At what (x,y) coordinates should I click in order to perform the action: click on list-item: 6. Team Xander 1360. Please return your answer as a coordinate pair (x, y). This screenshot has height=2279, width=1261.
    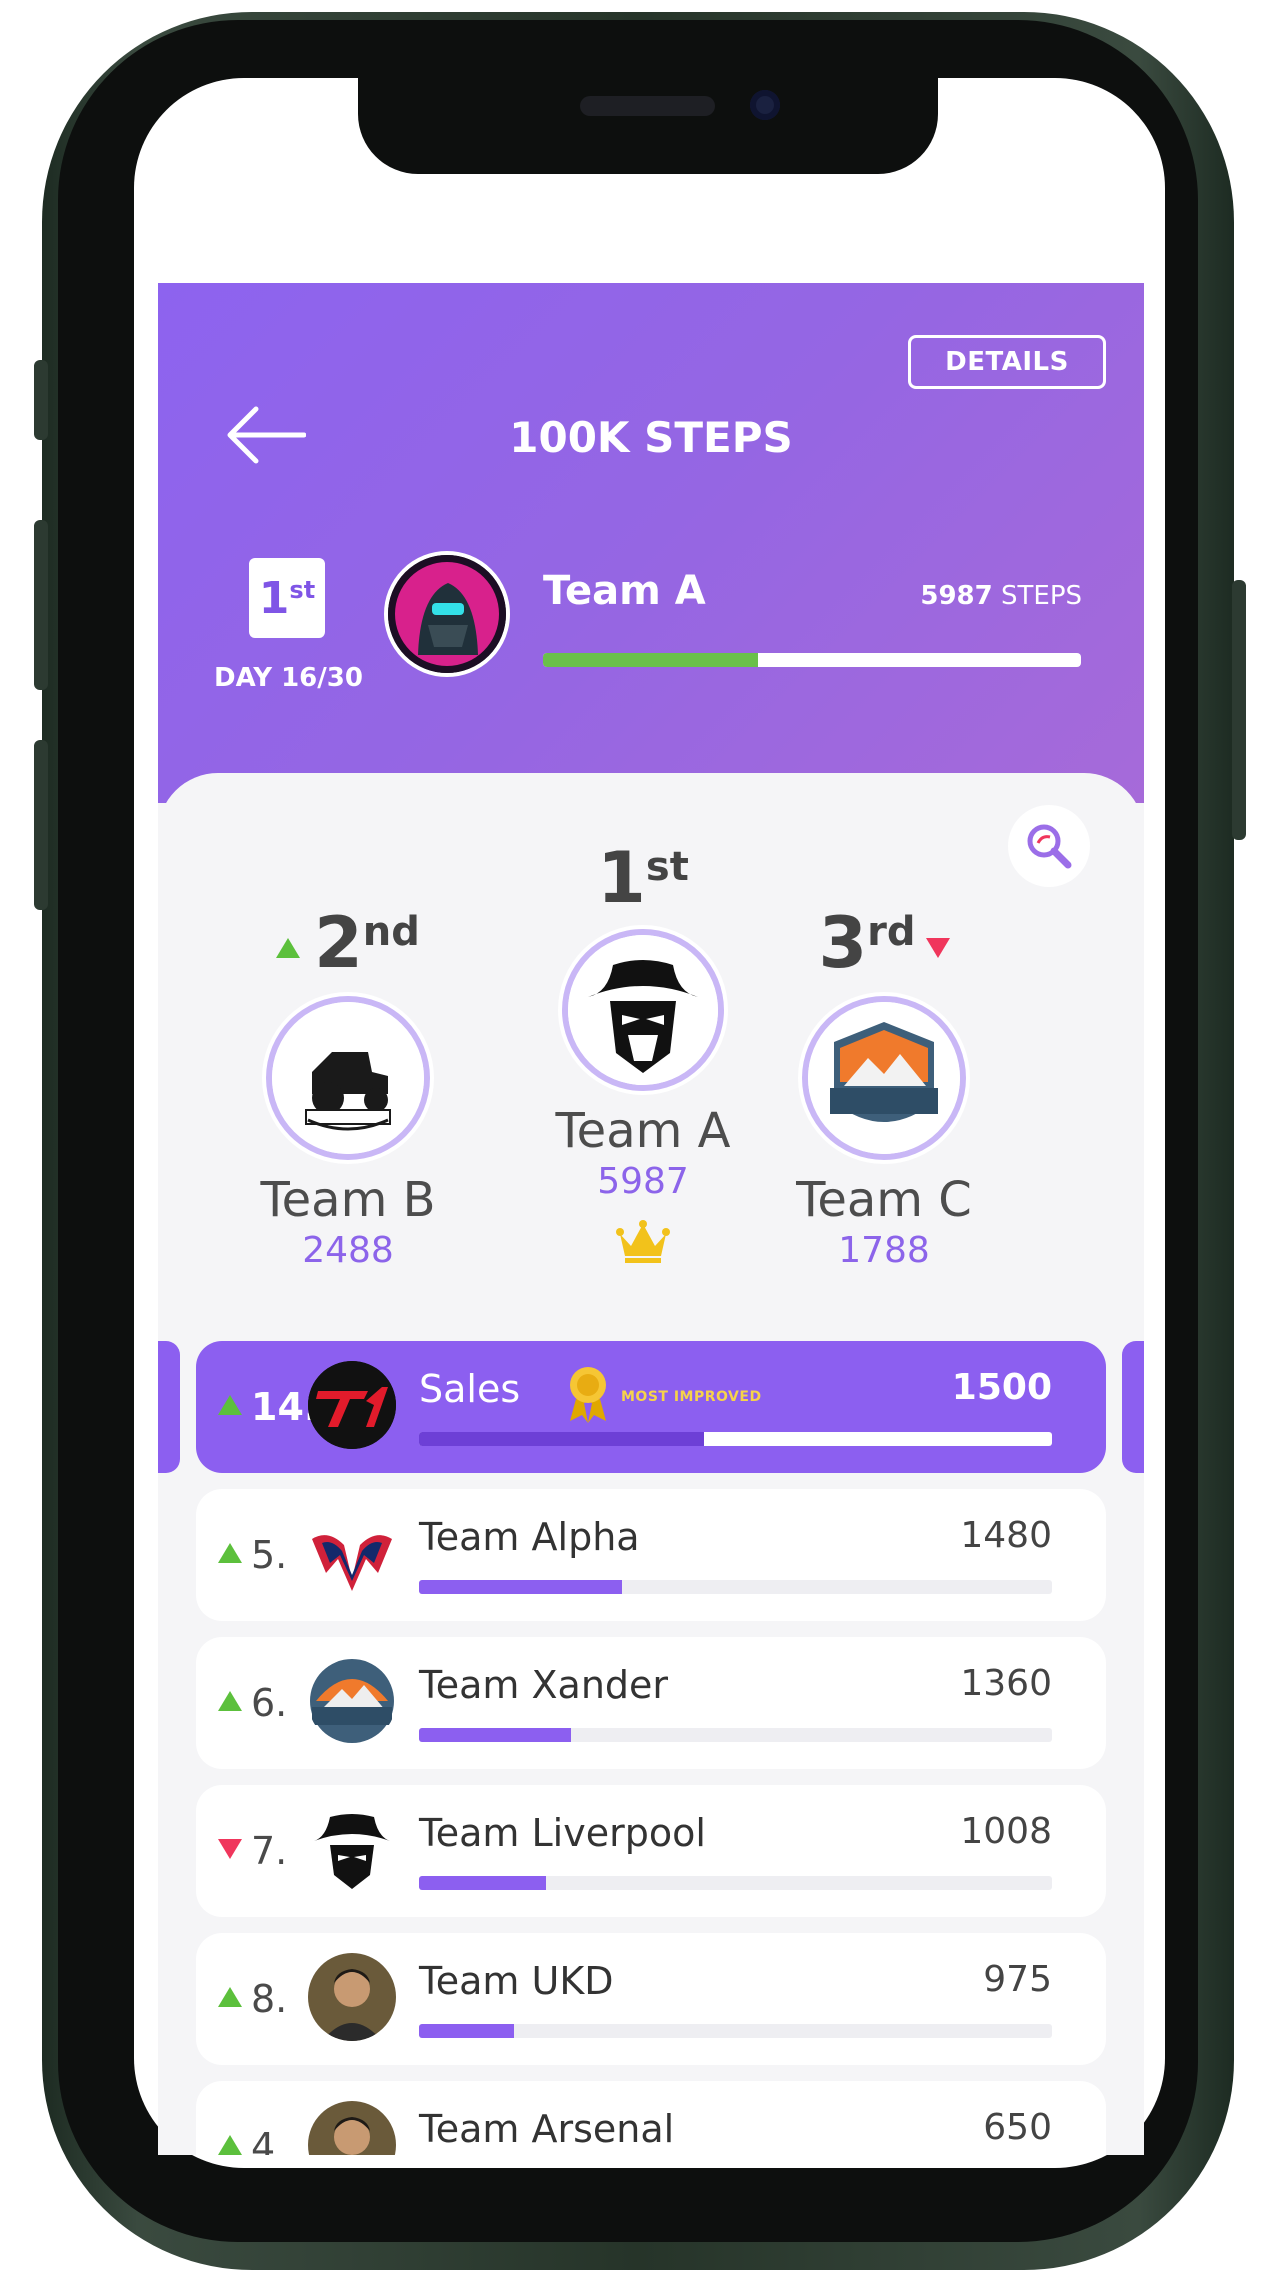
    Looking at the image, I should click on (651, 1703).